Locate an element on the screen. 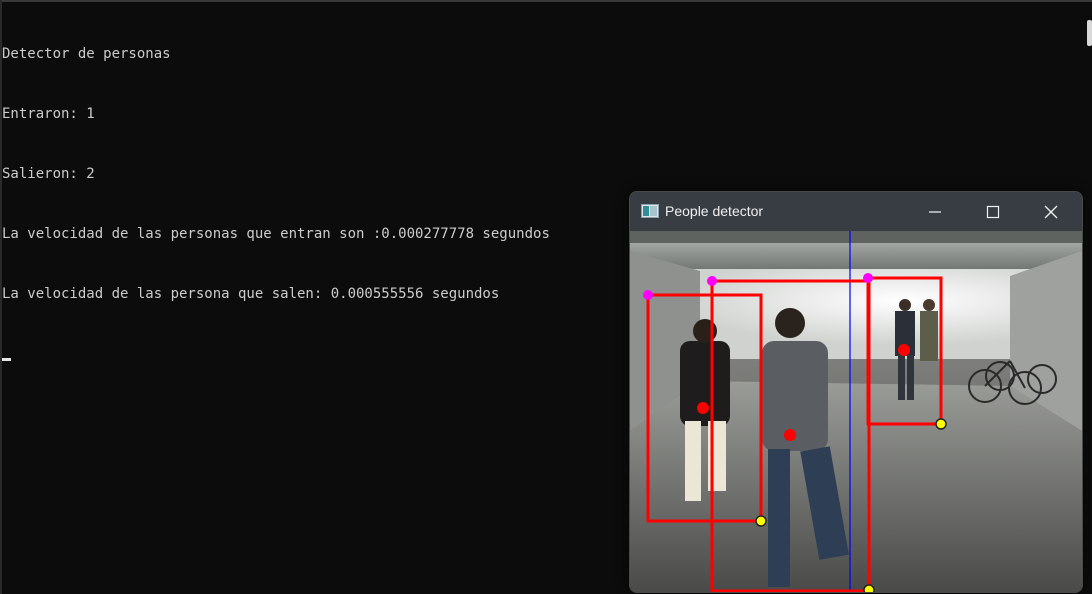 This screenshot has width=1092, height=594. minimize-icon is located at coordinates (935, 212).